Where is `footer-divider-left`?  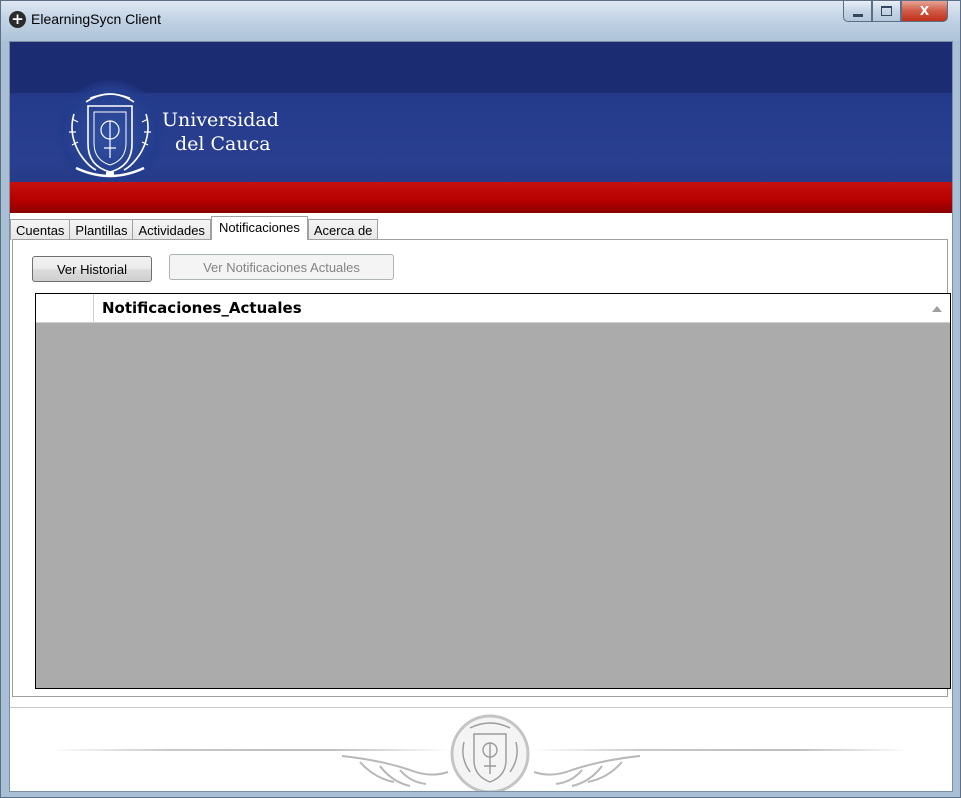
footer-divider-left is located at coordinates (250, 750).